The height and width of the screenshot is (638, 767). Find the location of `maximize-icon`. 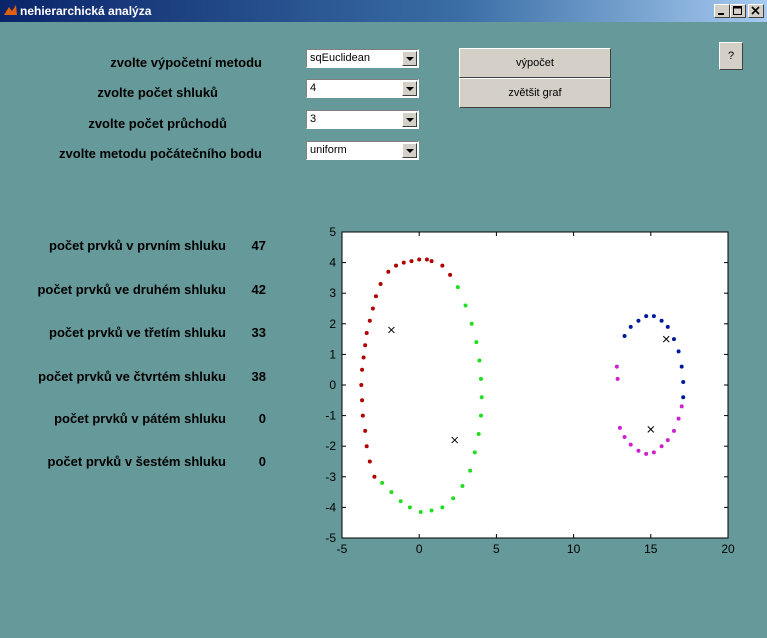

maximize-icon is located at coordinates (737, 10).